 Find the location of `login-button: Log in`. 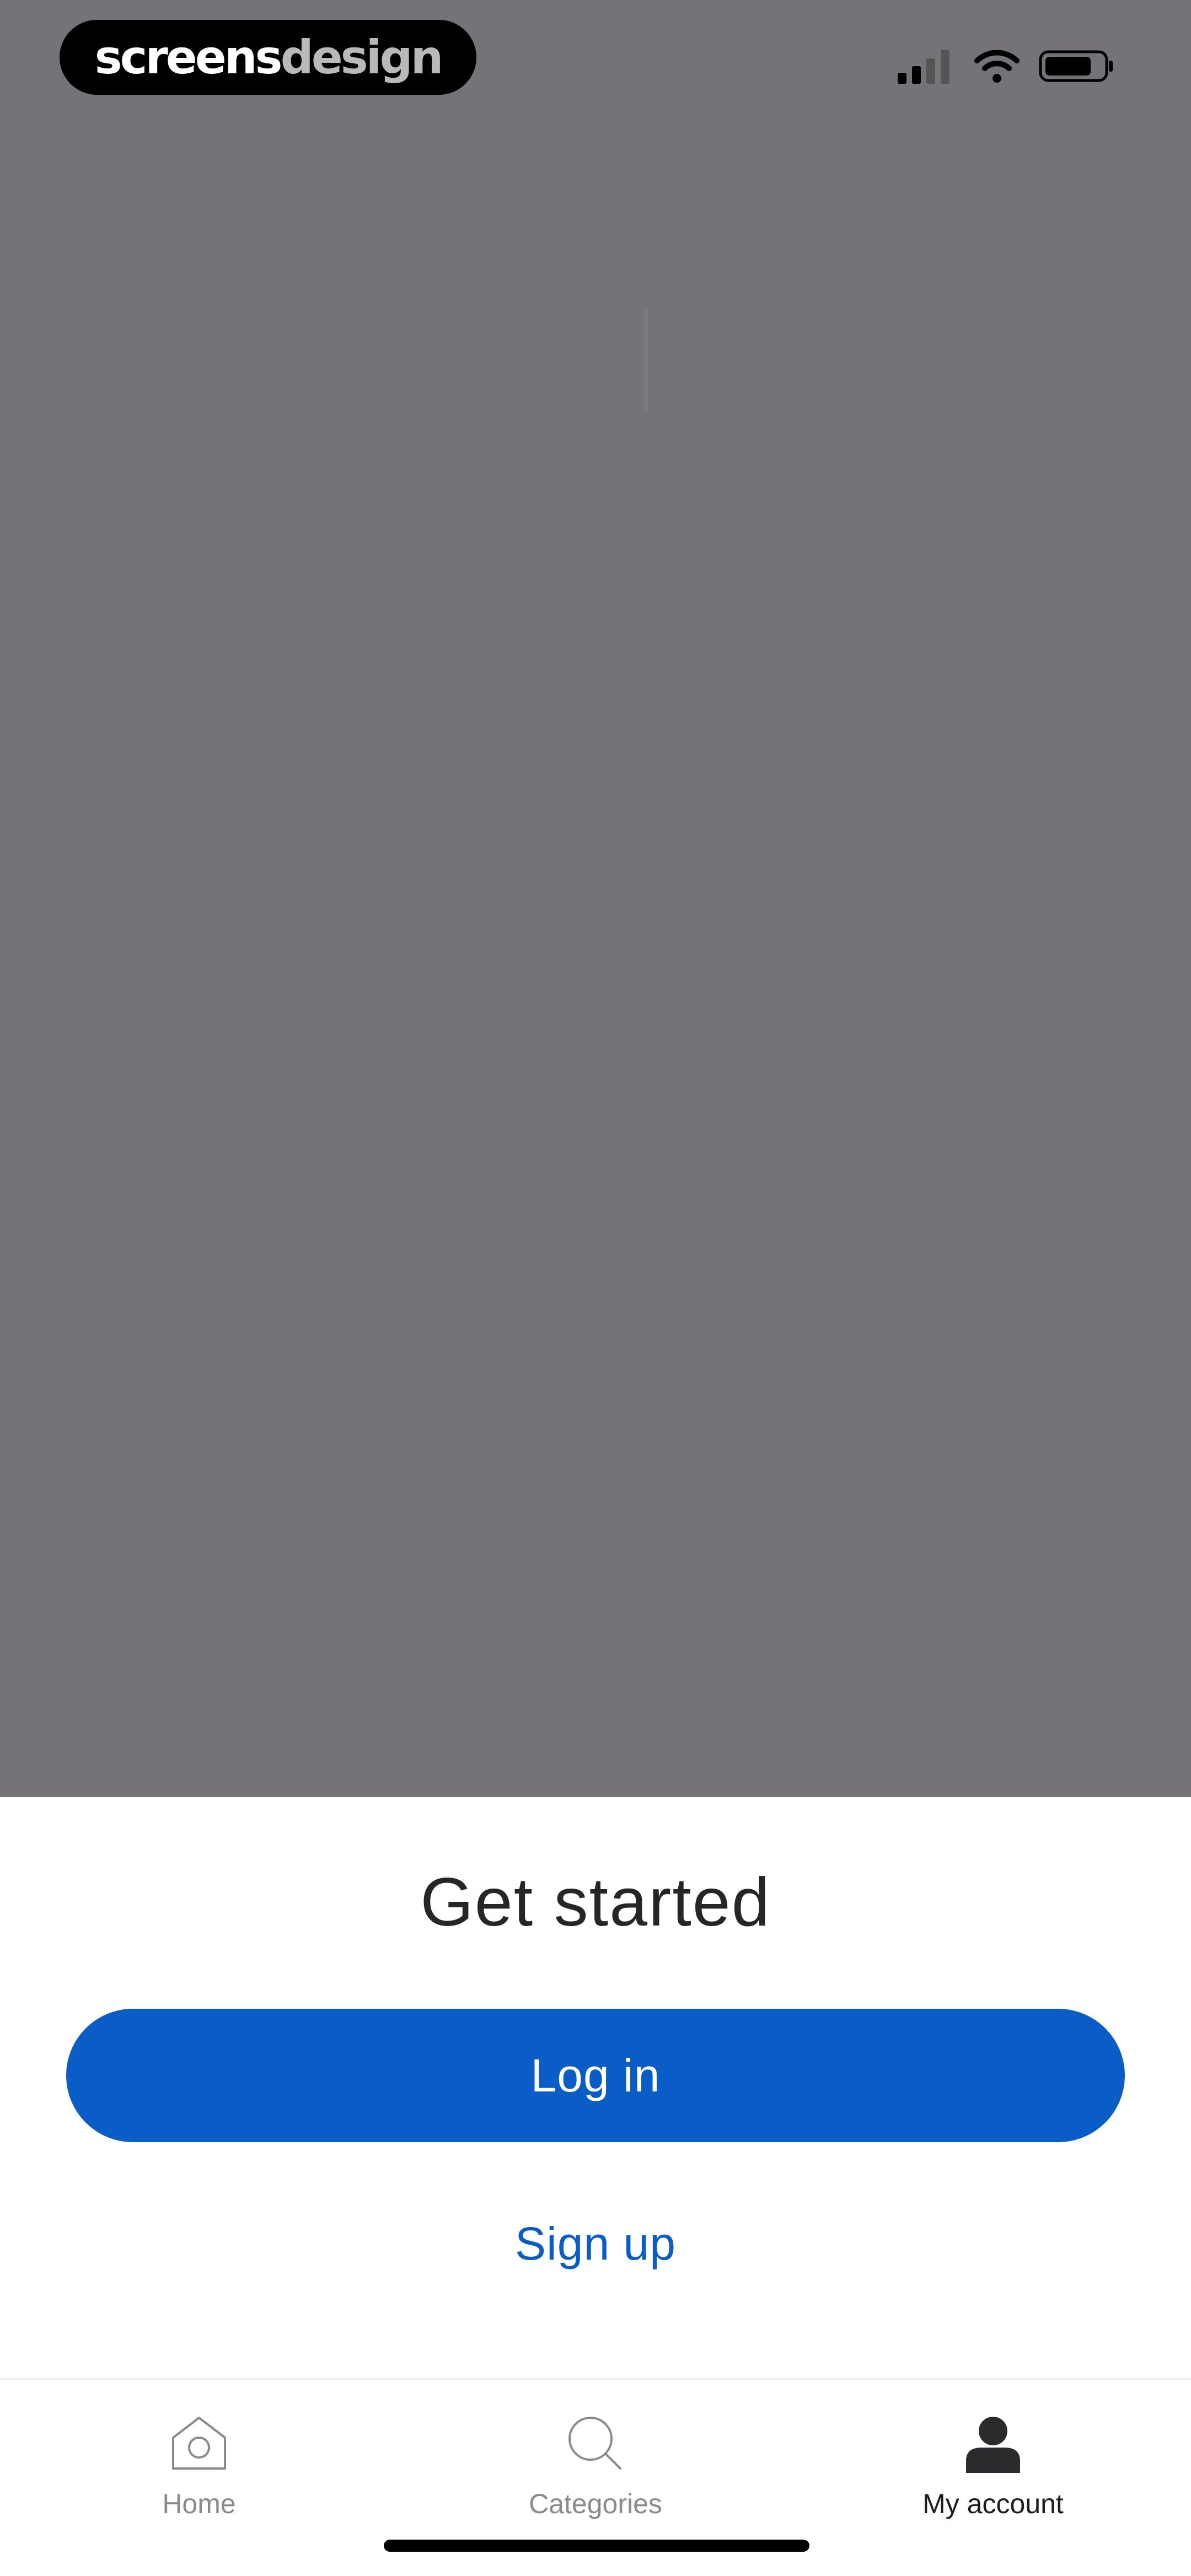

login-button: Log in is located at coordinates (595, 2075).